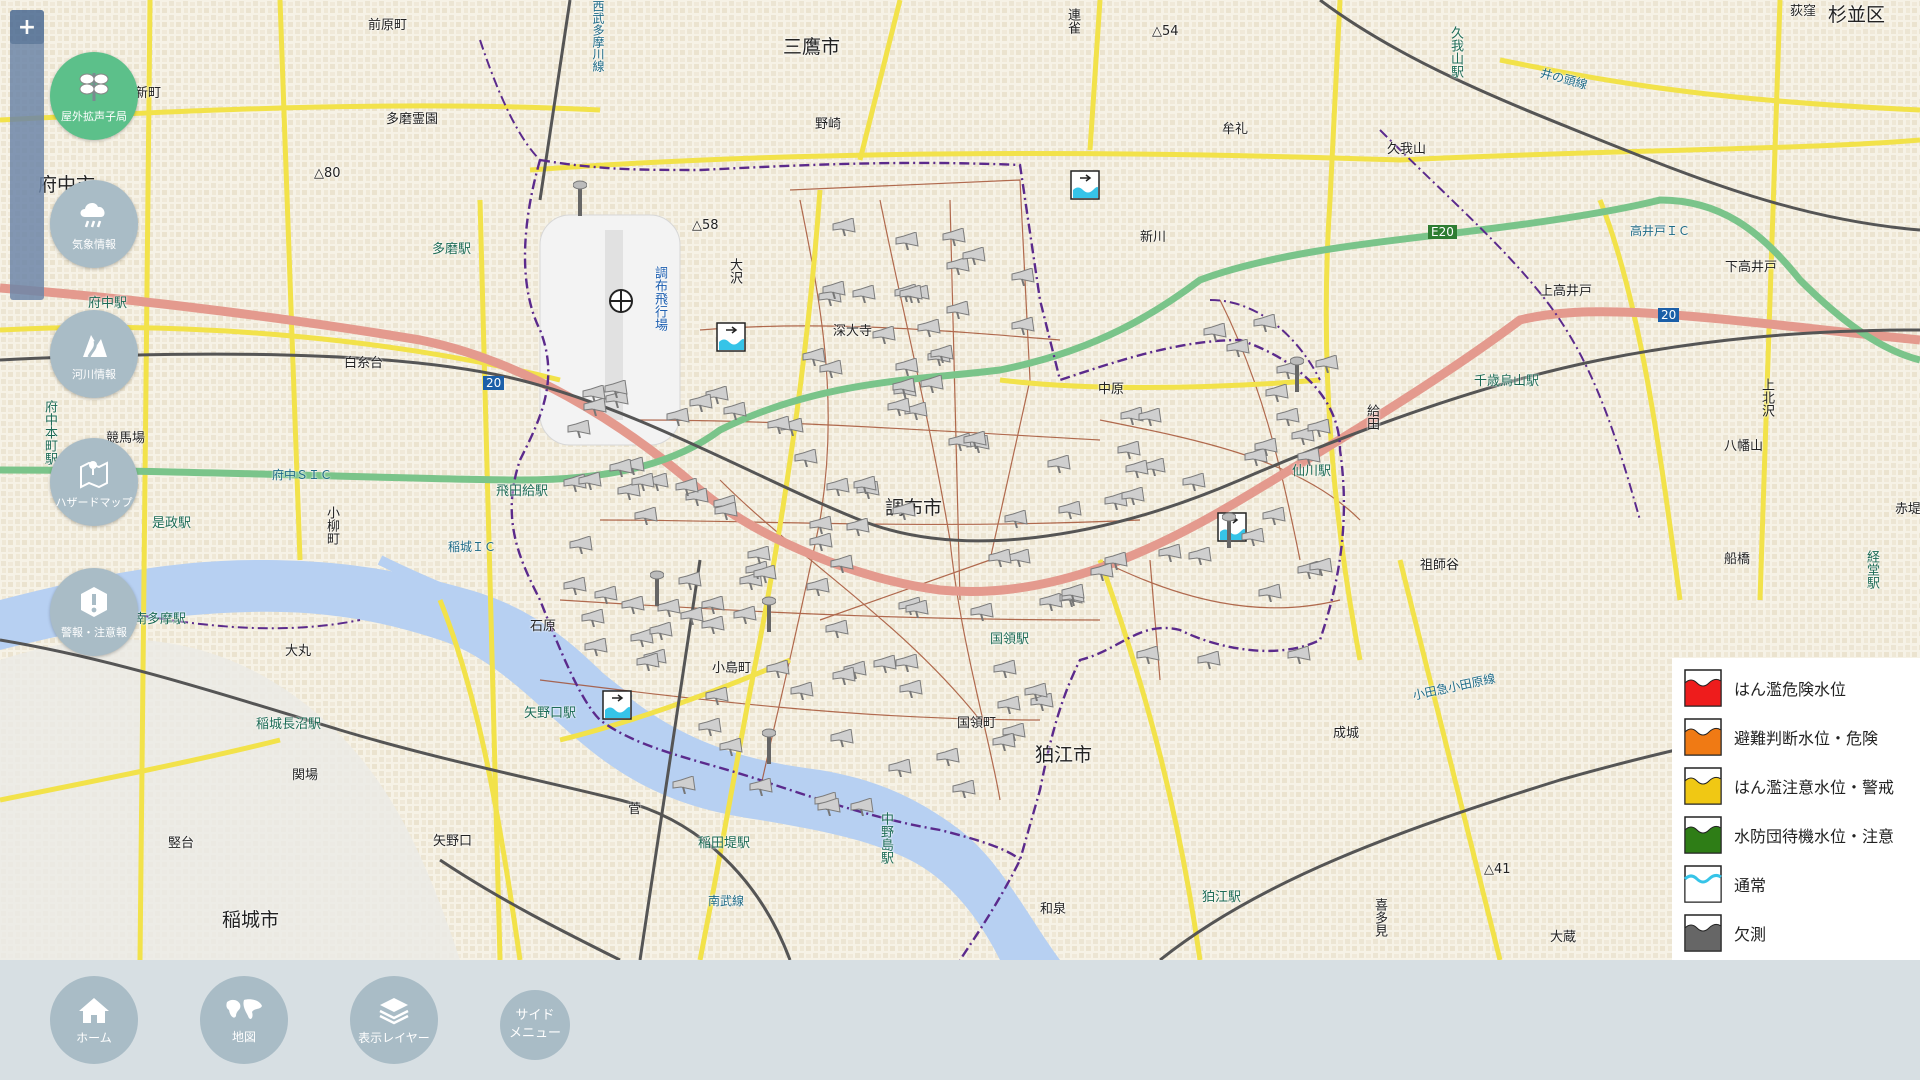  I want to click on layers-button: 表示レイヤー, so click(394, 1020).